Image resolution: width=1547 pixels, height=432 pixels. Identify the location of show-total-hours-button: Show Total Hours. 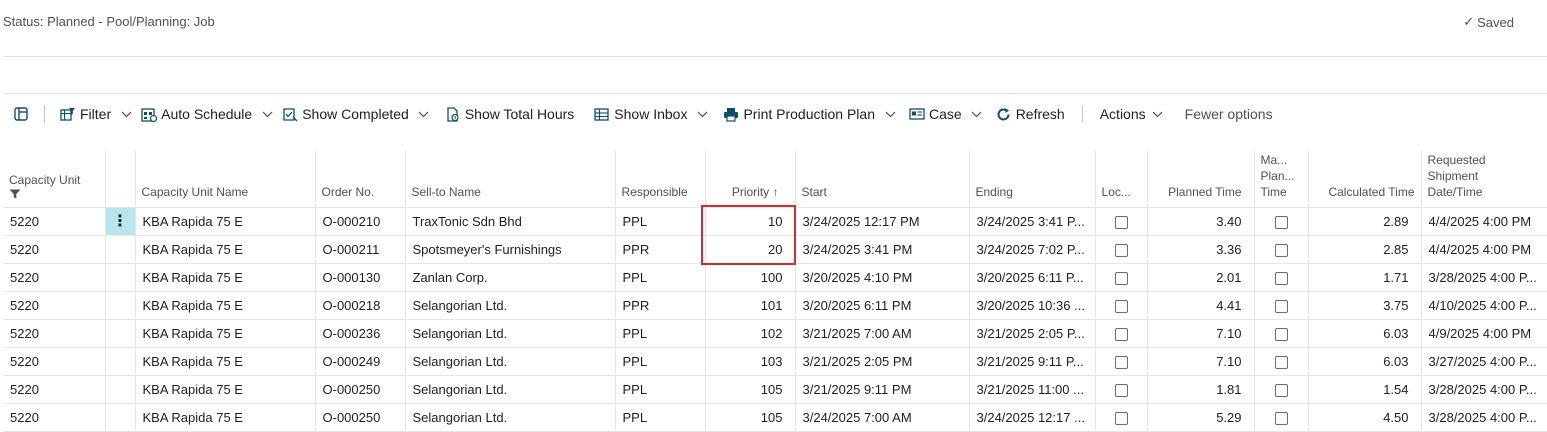
(509, 114).